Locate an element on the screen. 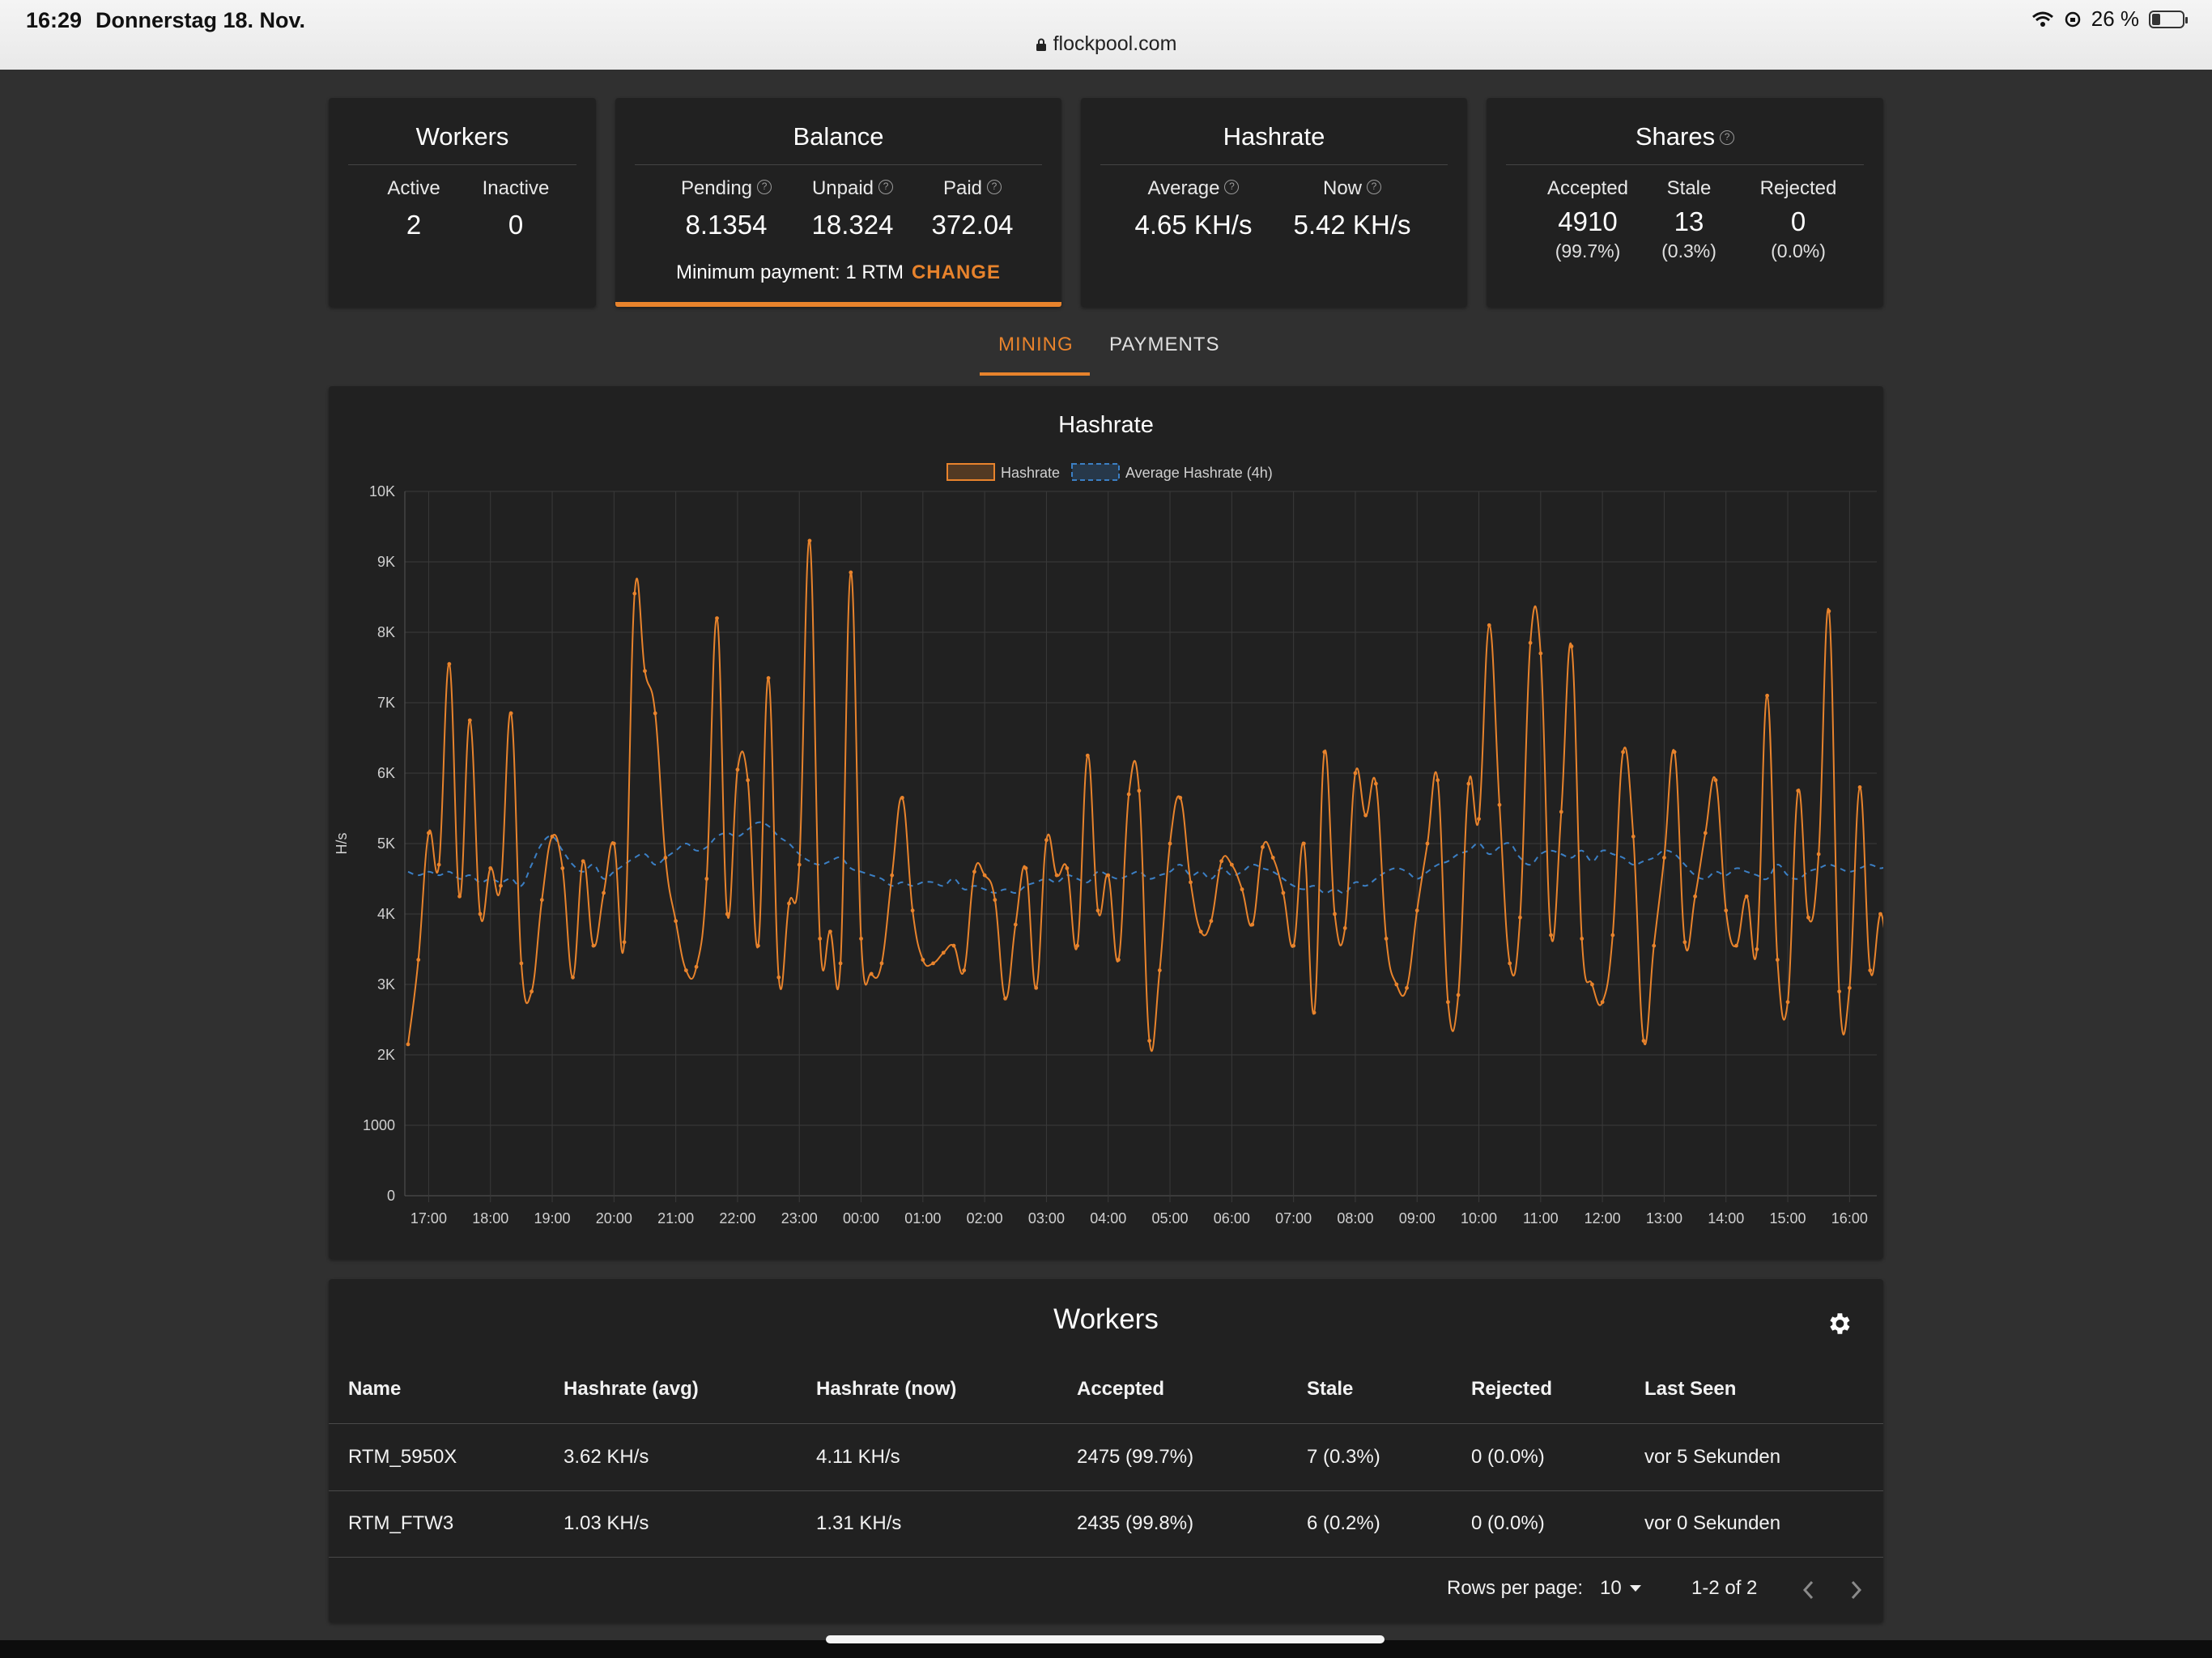 The height and width of the screenshot is (1658, 2212). status-indicators: 26 % is located at coordinates (2110, 19).